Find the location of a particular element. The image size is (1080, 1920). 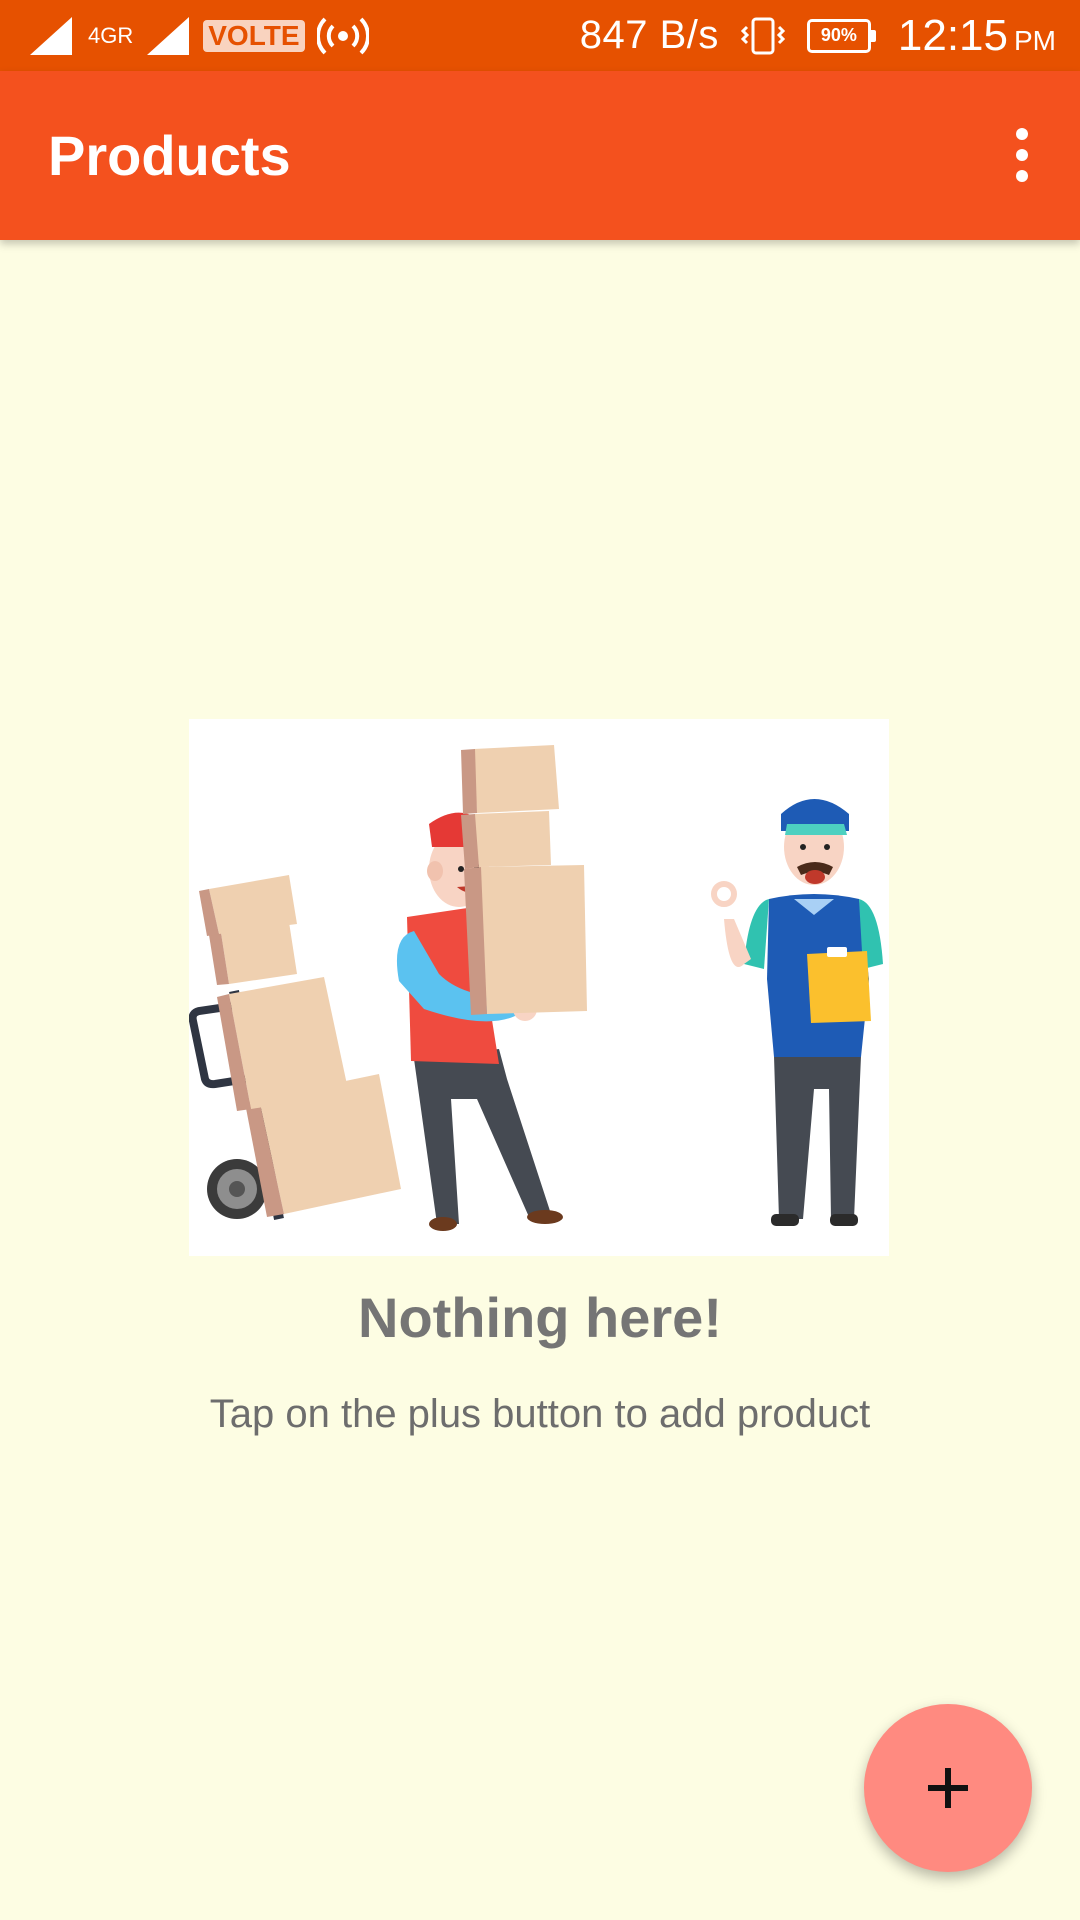

clock: 12:15 PM is located at coordinates (977, 36).